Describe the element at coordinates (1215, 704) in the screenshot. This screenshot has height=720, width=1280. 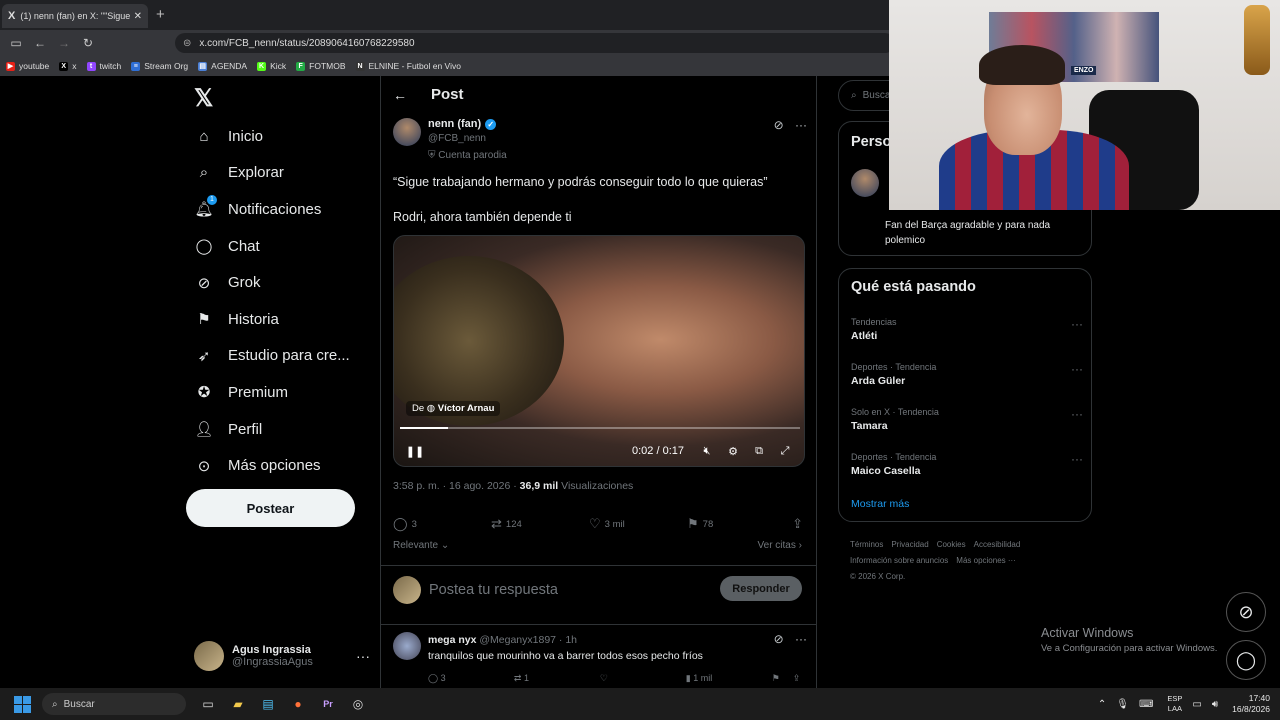
I see `volume-icon: 🔊︎` at that location.